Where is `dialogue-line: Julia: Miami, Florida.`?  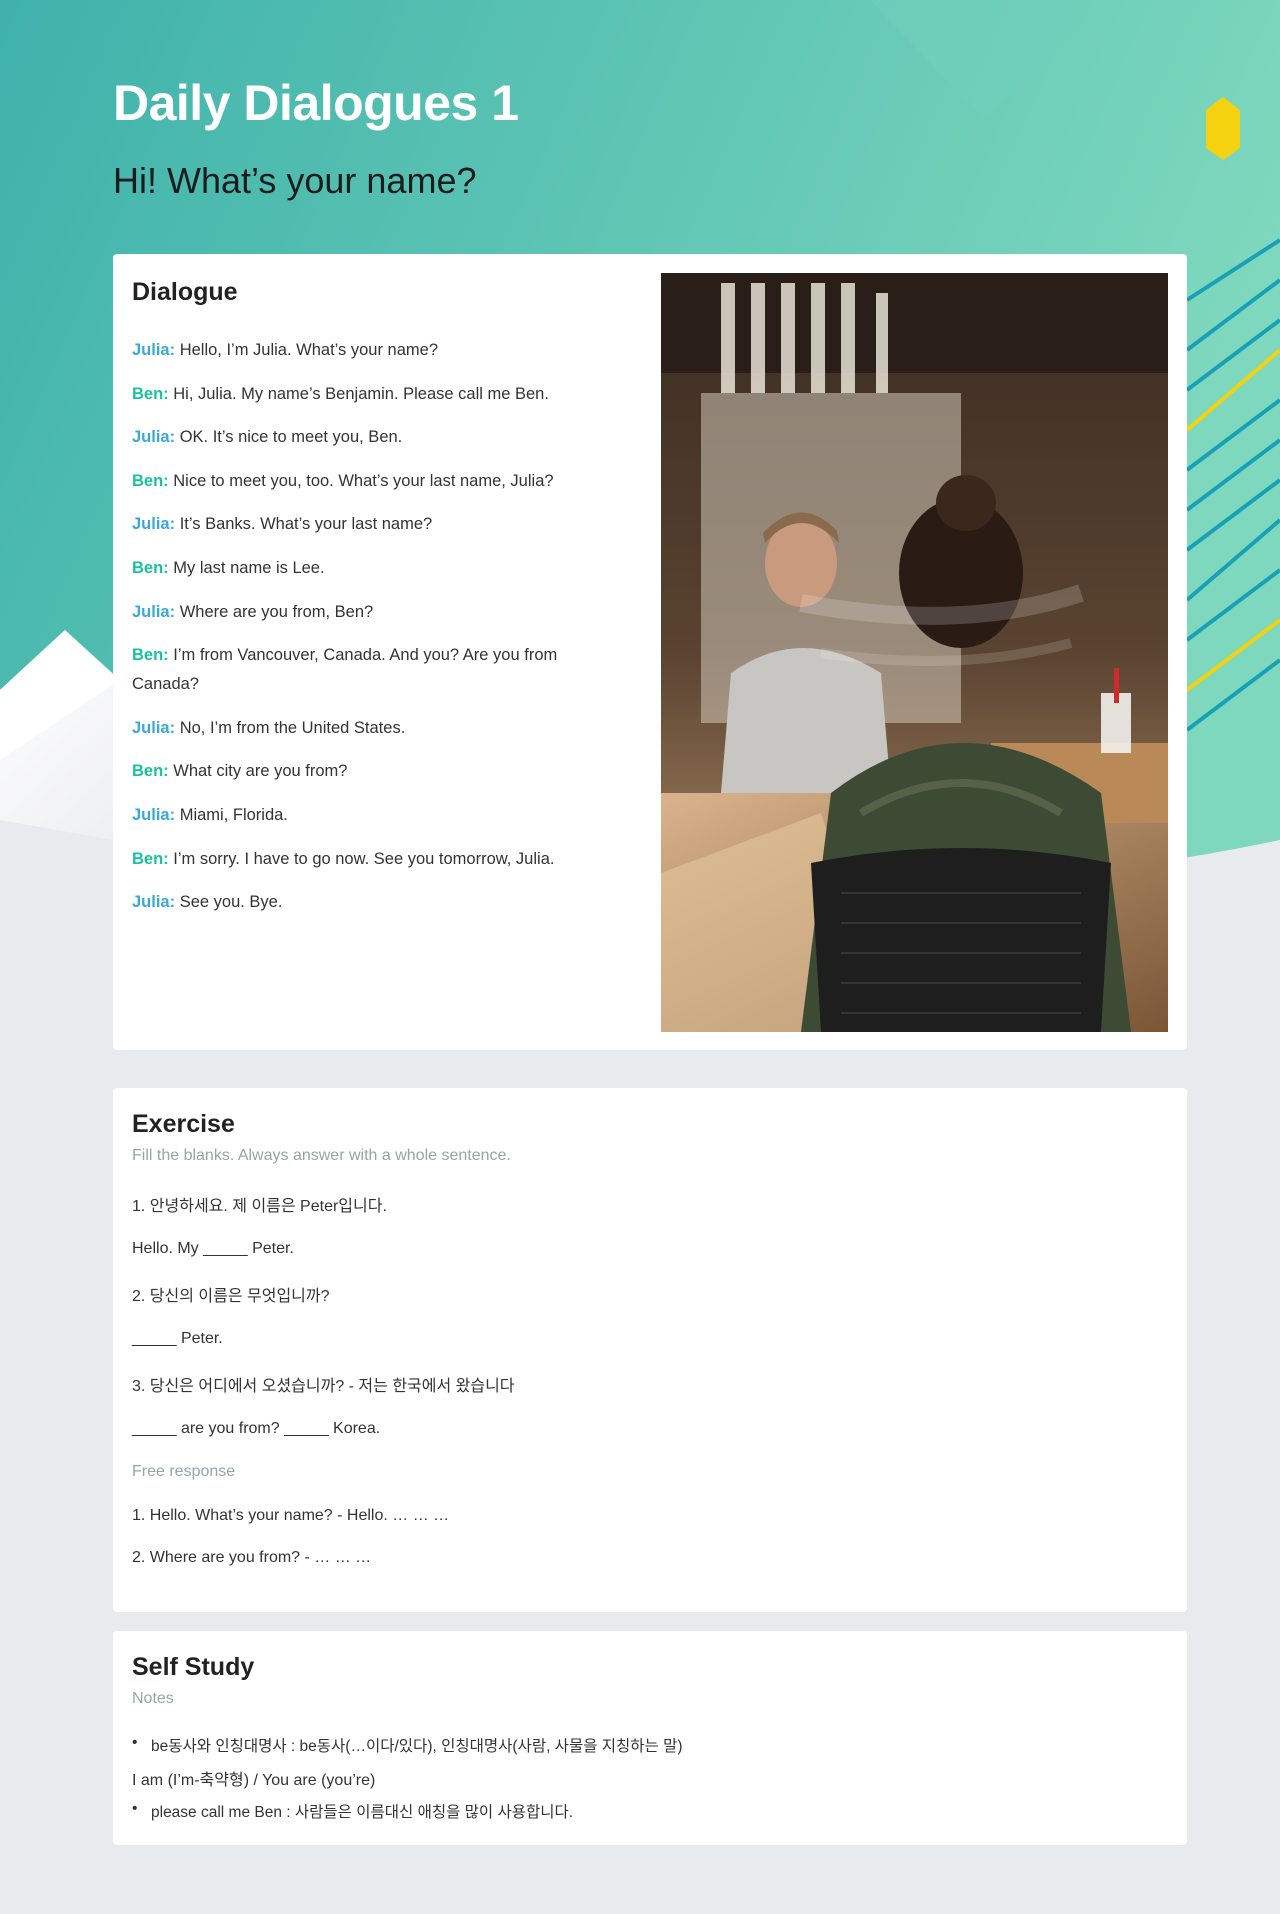
dialogue-line: Julia: Miami, Florida. is located at coordinates (372, 815).